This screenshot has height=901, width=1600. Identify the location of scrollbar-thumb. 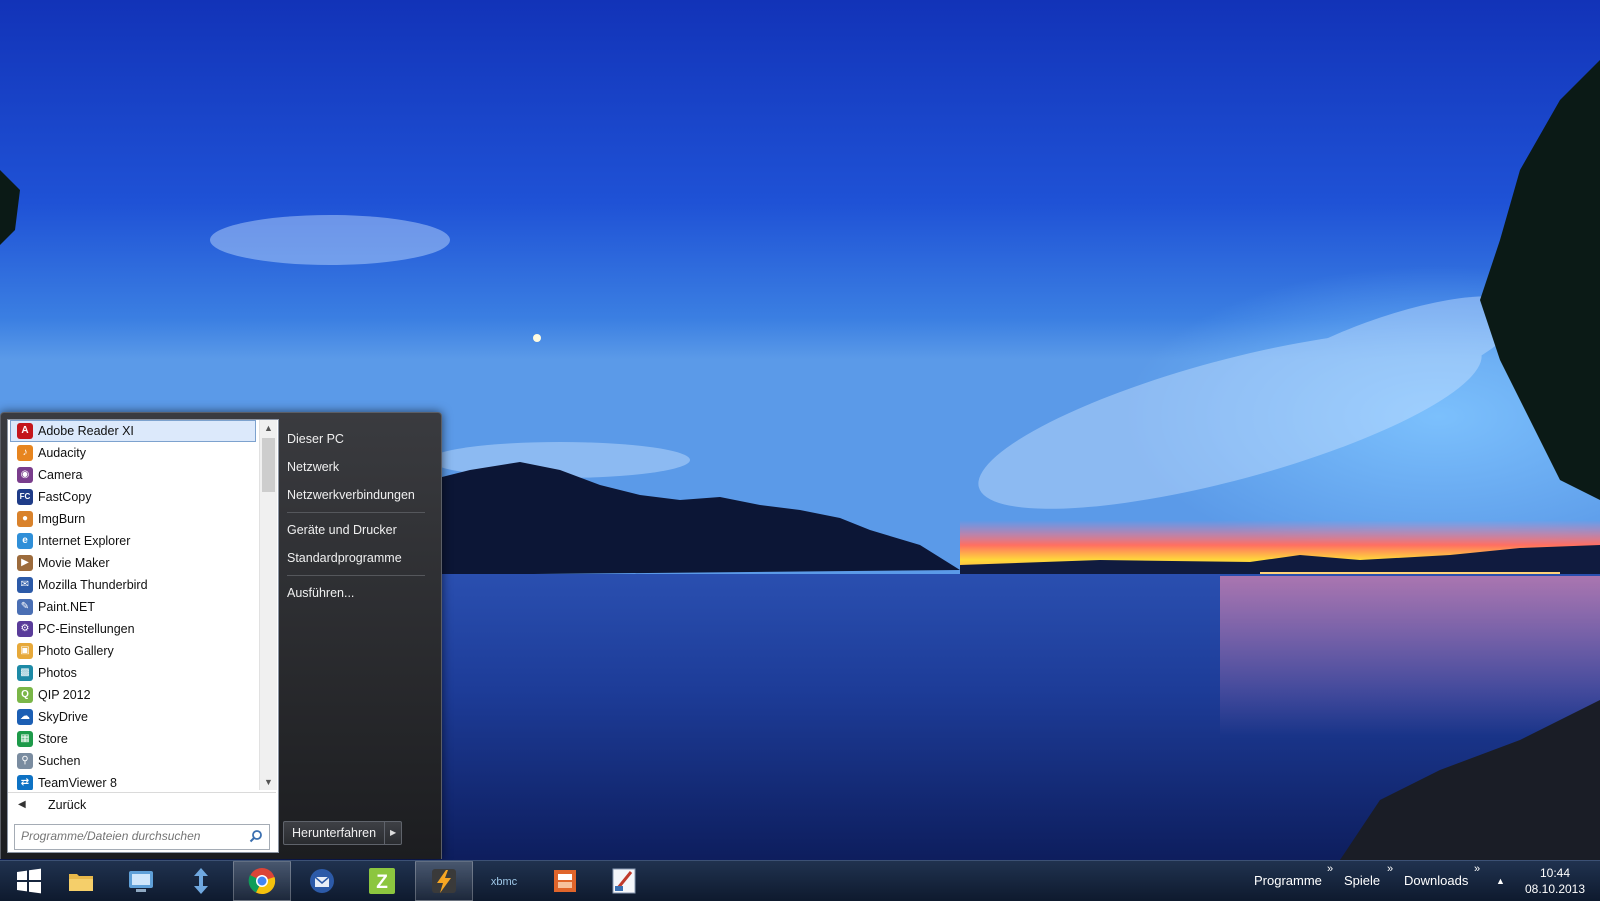
(268, 465).